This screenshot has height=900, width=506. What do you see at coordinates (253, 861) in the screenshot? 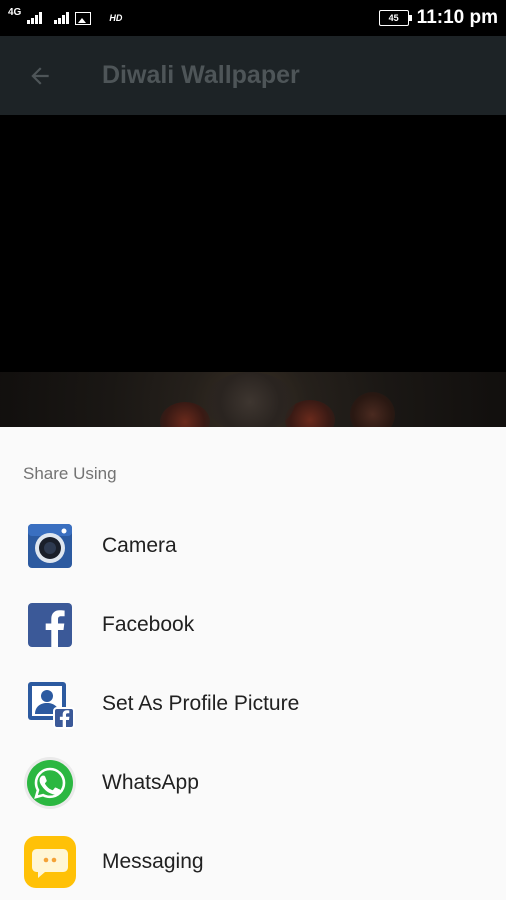
I see `share-item-messaging: Messaging` at bounding box center [253, 861].